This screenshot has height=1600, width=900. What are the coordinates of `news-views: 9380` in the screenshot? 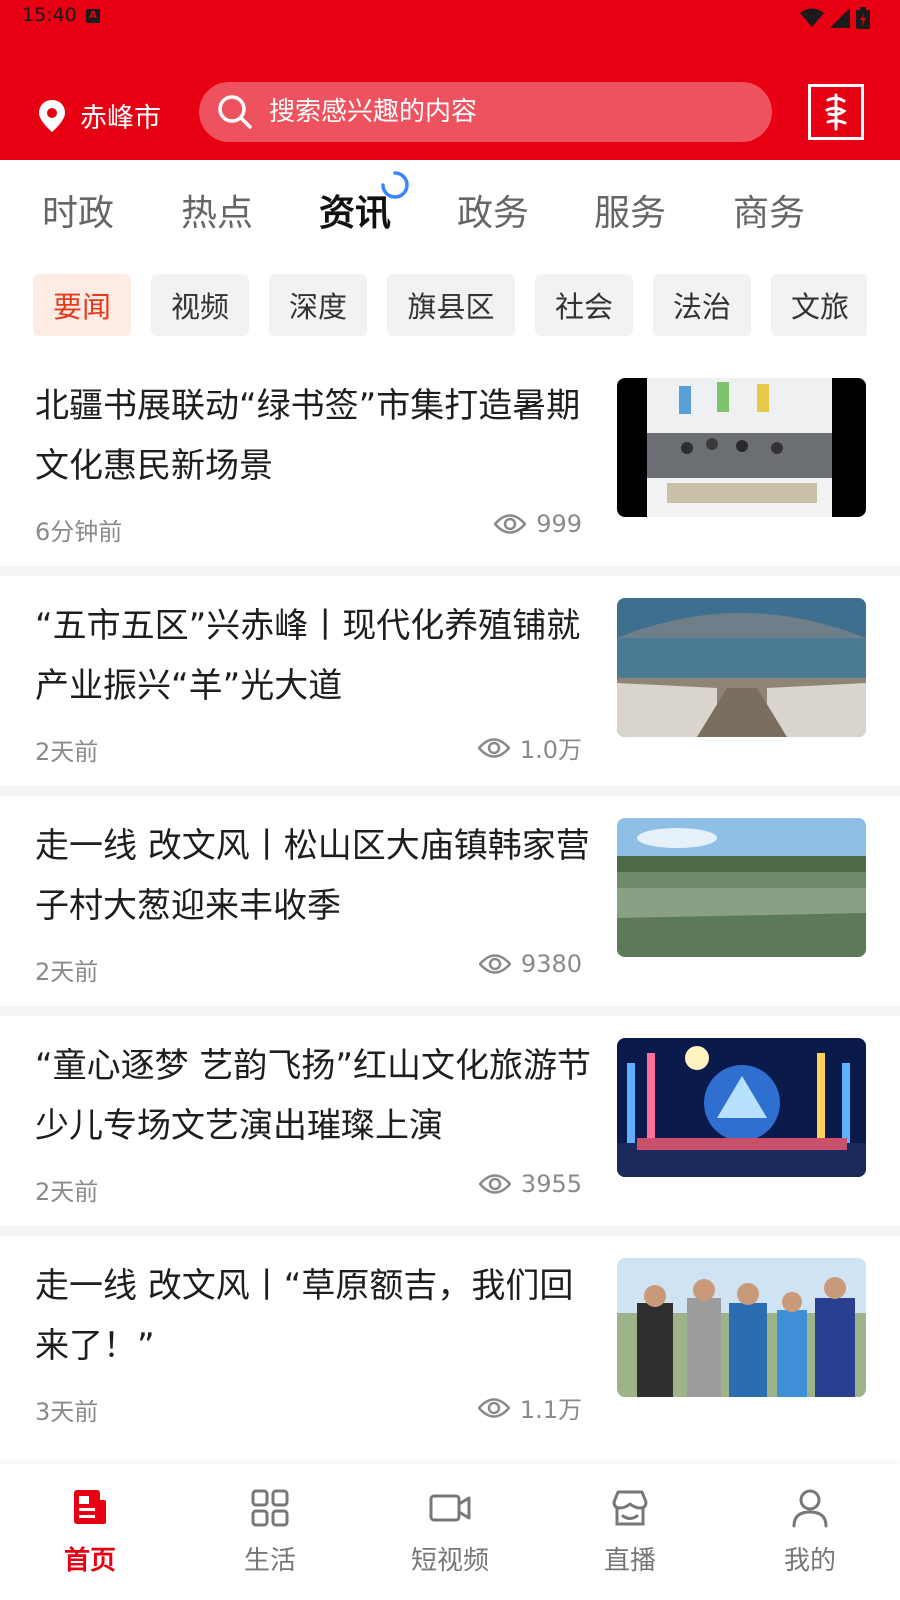 It's located at (530, 964).